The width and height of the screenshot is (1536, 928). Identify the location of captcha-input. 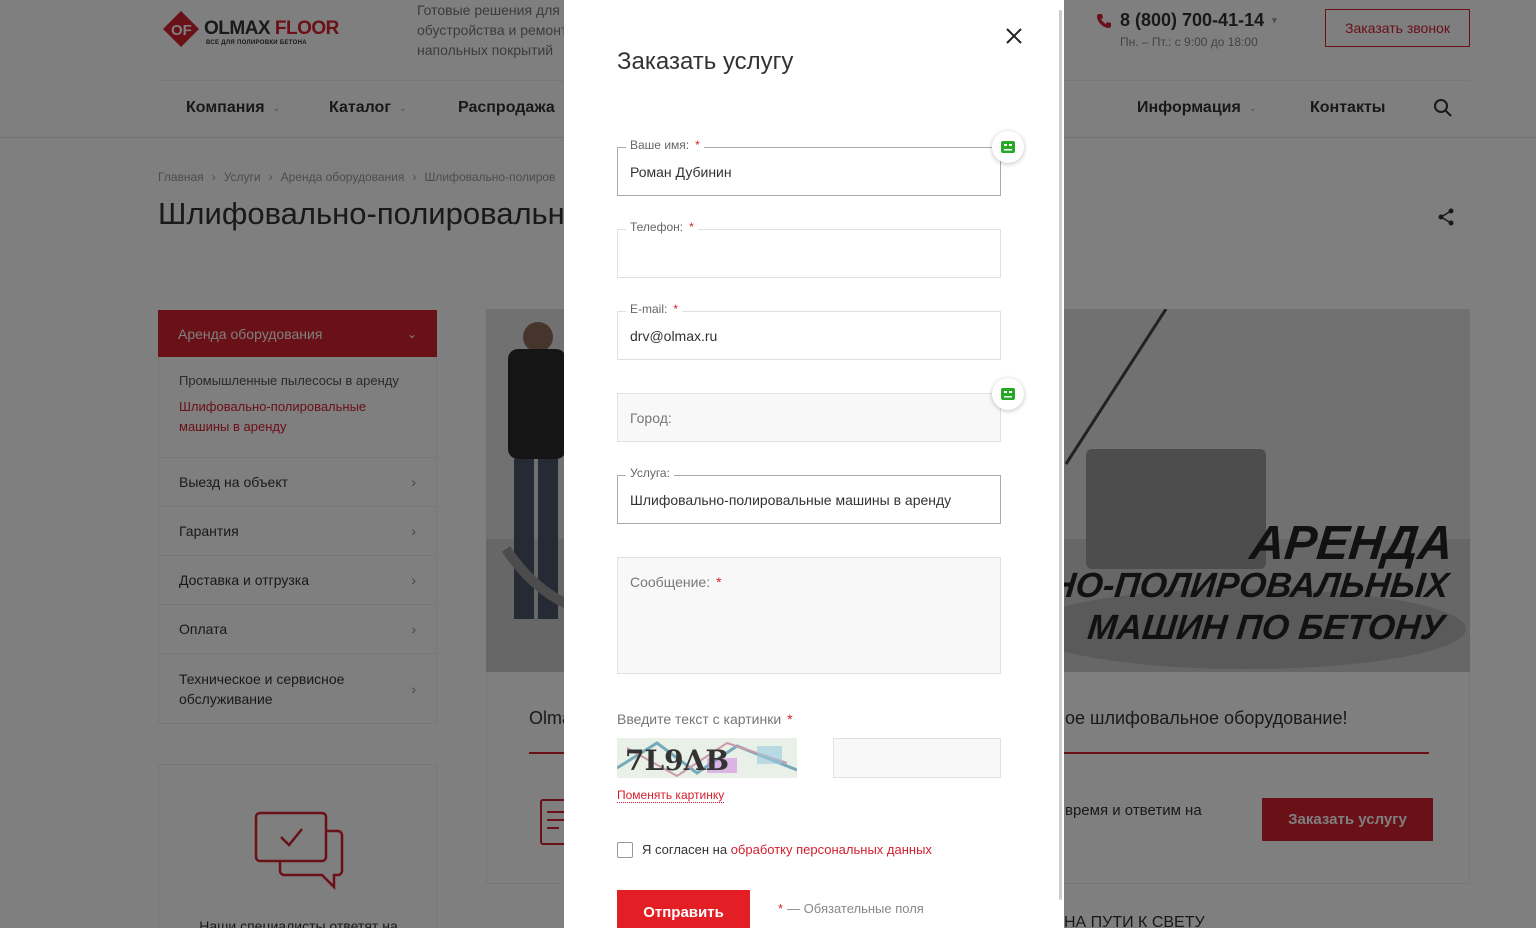
(917, 758).